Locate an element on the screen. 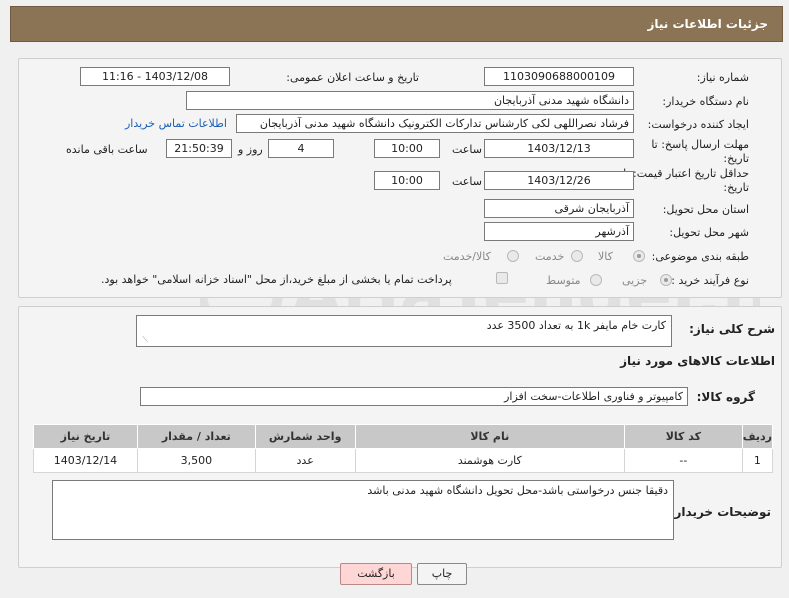  announce-field: 1403/12/08 - 11:16 is located at coordinates (155, 76).